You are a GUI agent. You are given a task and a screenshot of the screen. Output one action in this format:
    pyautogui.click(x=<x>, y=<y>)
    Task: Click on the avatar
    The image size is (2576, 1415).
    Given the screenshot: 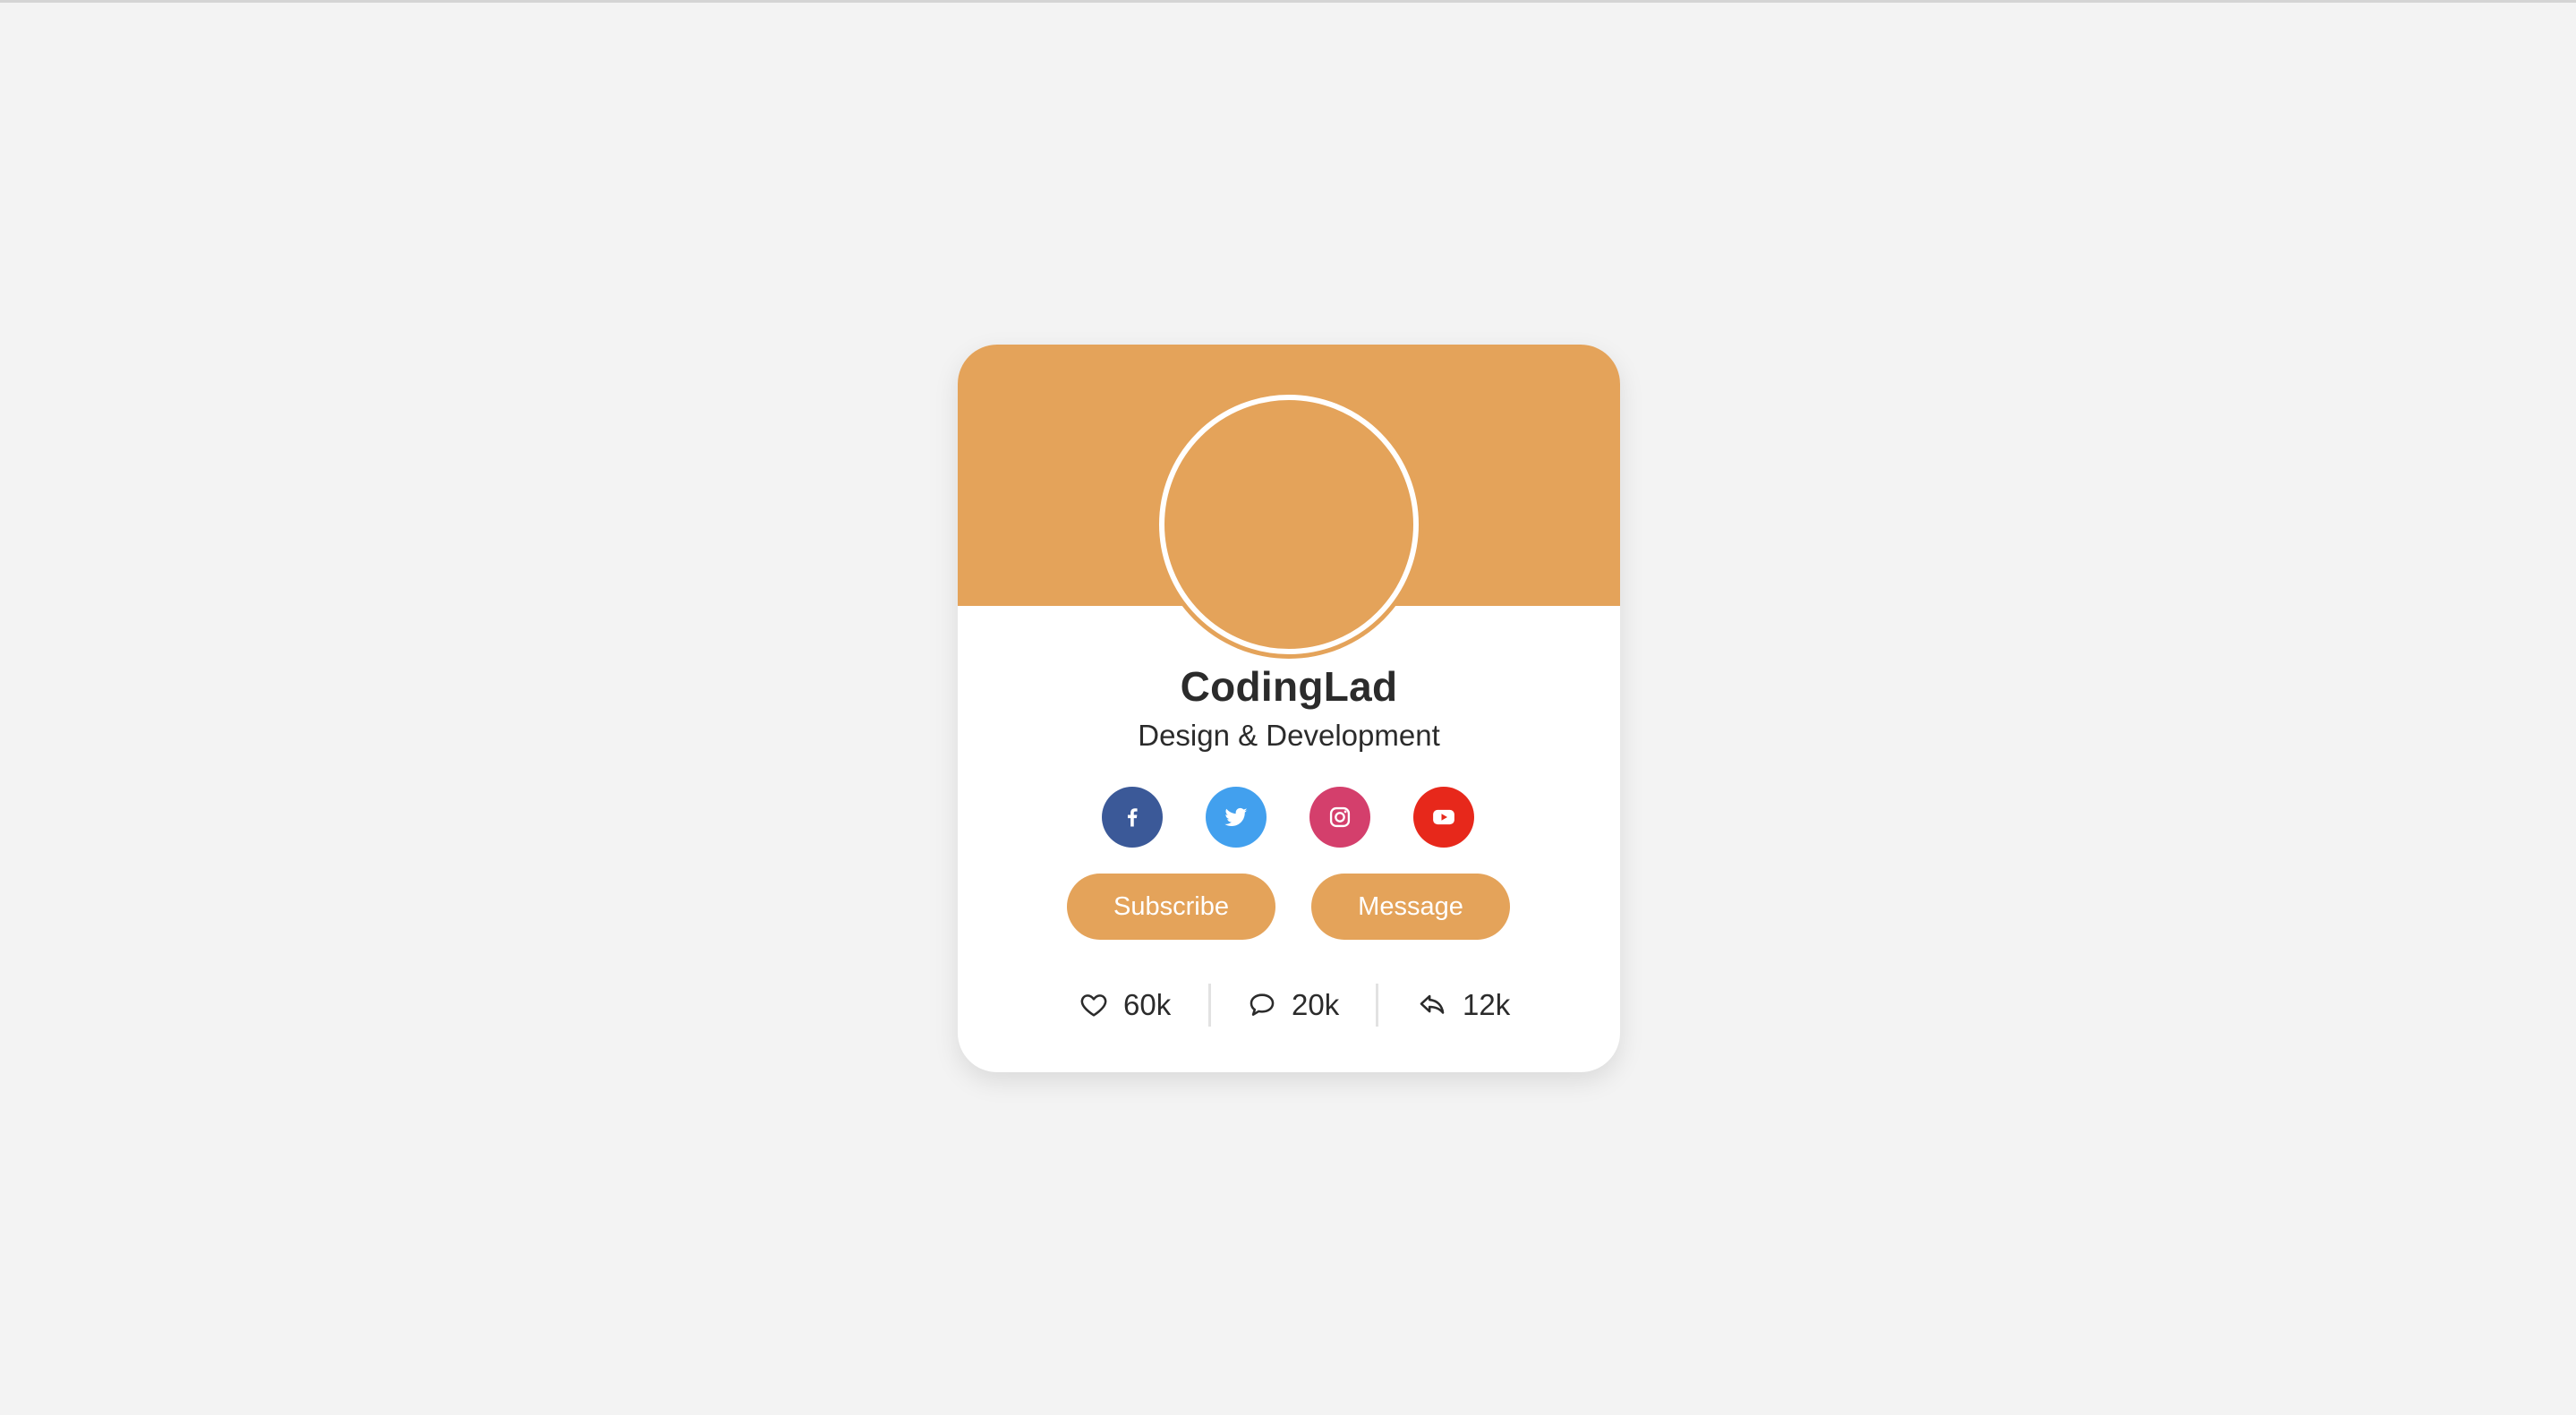 What is the action you would take?
    pyautogui.click(x=1289, y=524)
    